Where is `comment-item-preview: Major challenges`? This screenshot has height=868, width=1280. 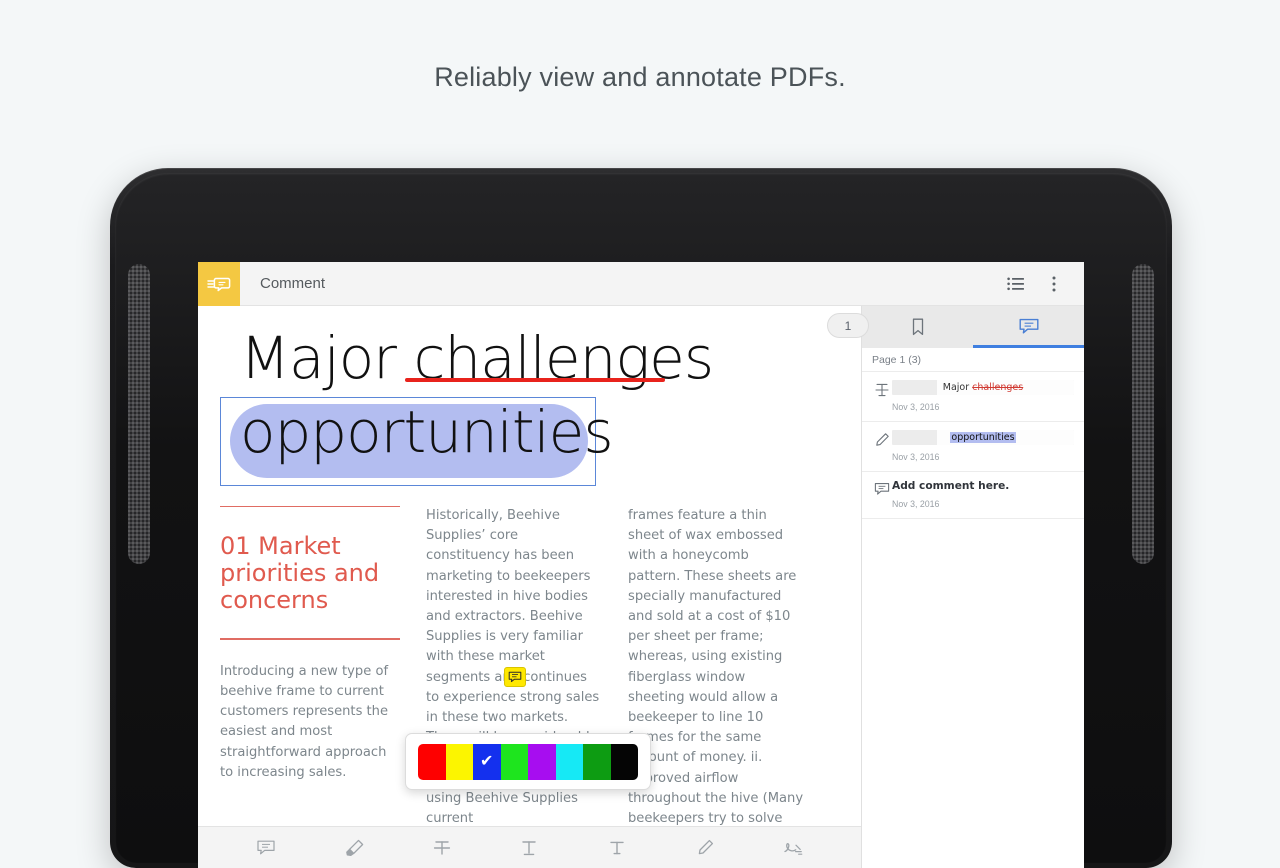 comment-item-preview: Major challenges is located at coordinates (983, 387).